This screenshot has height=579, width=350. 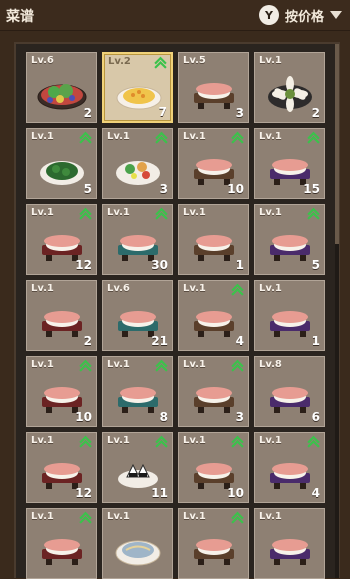 What do you see at coordinates (137, 315) in the screenshot?
I see `recipe-card: Lv.6 21` at bounding box center [137, 315].